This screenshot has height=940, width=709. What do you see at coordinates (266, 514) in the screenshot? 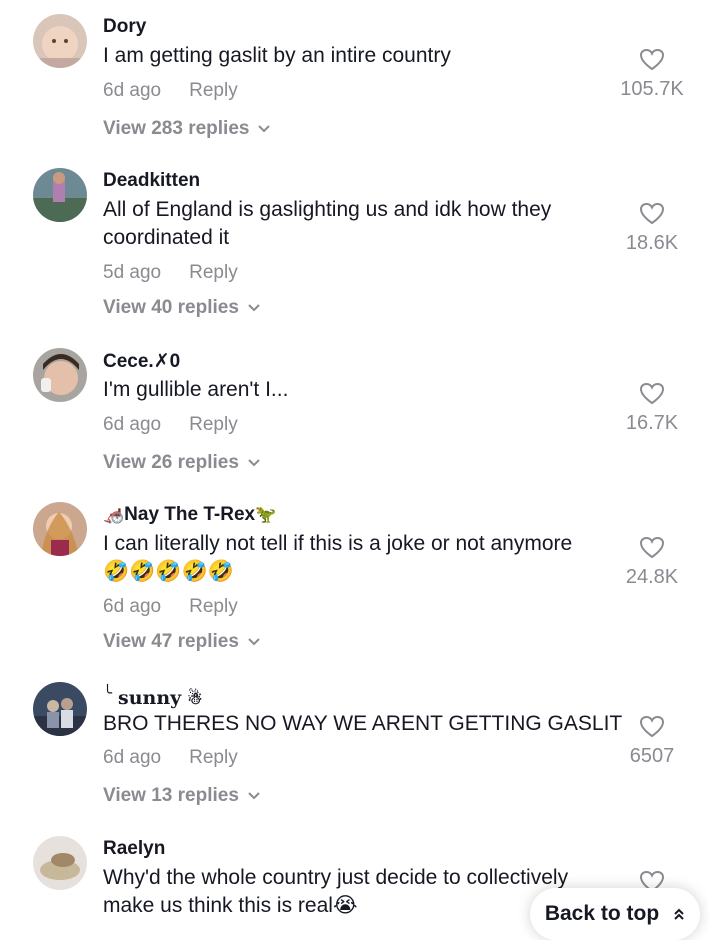
I see `t-rex-icon: 🦖` at bounding box center [266, 514].